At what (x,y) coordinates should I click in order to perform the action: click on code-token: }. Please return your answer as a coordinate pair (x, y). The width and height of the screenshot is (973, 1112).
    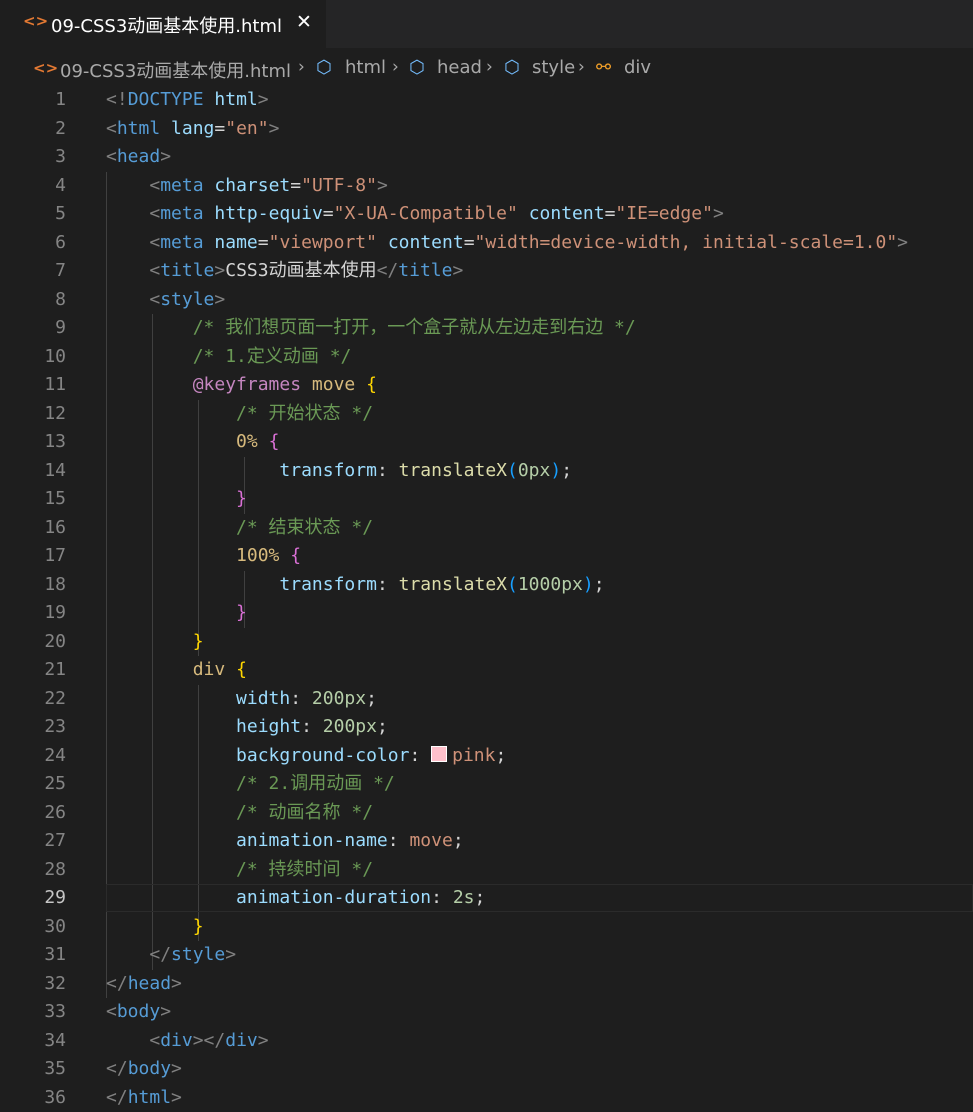
    Looking at the image, I should click on (241, 498).